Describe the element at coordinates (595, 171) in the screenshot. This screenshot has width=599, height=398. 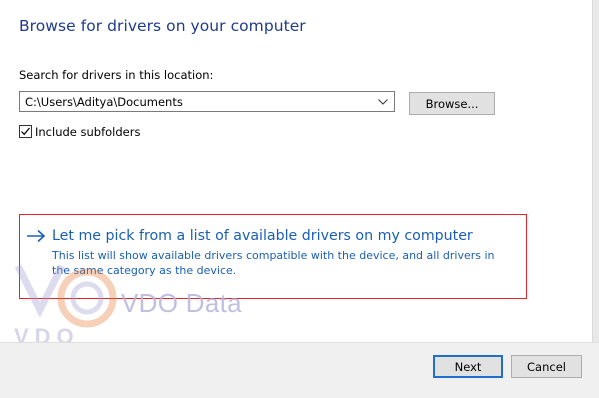
I see `window-edge` at that location.